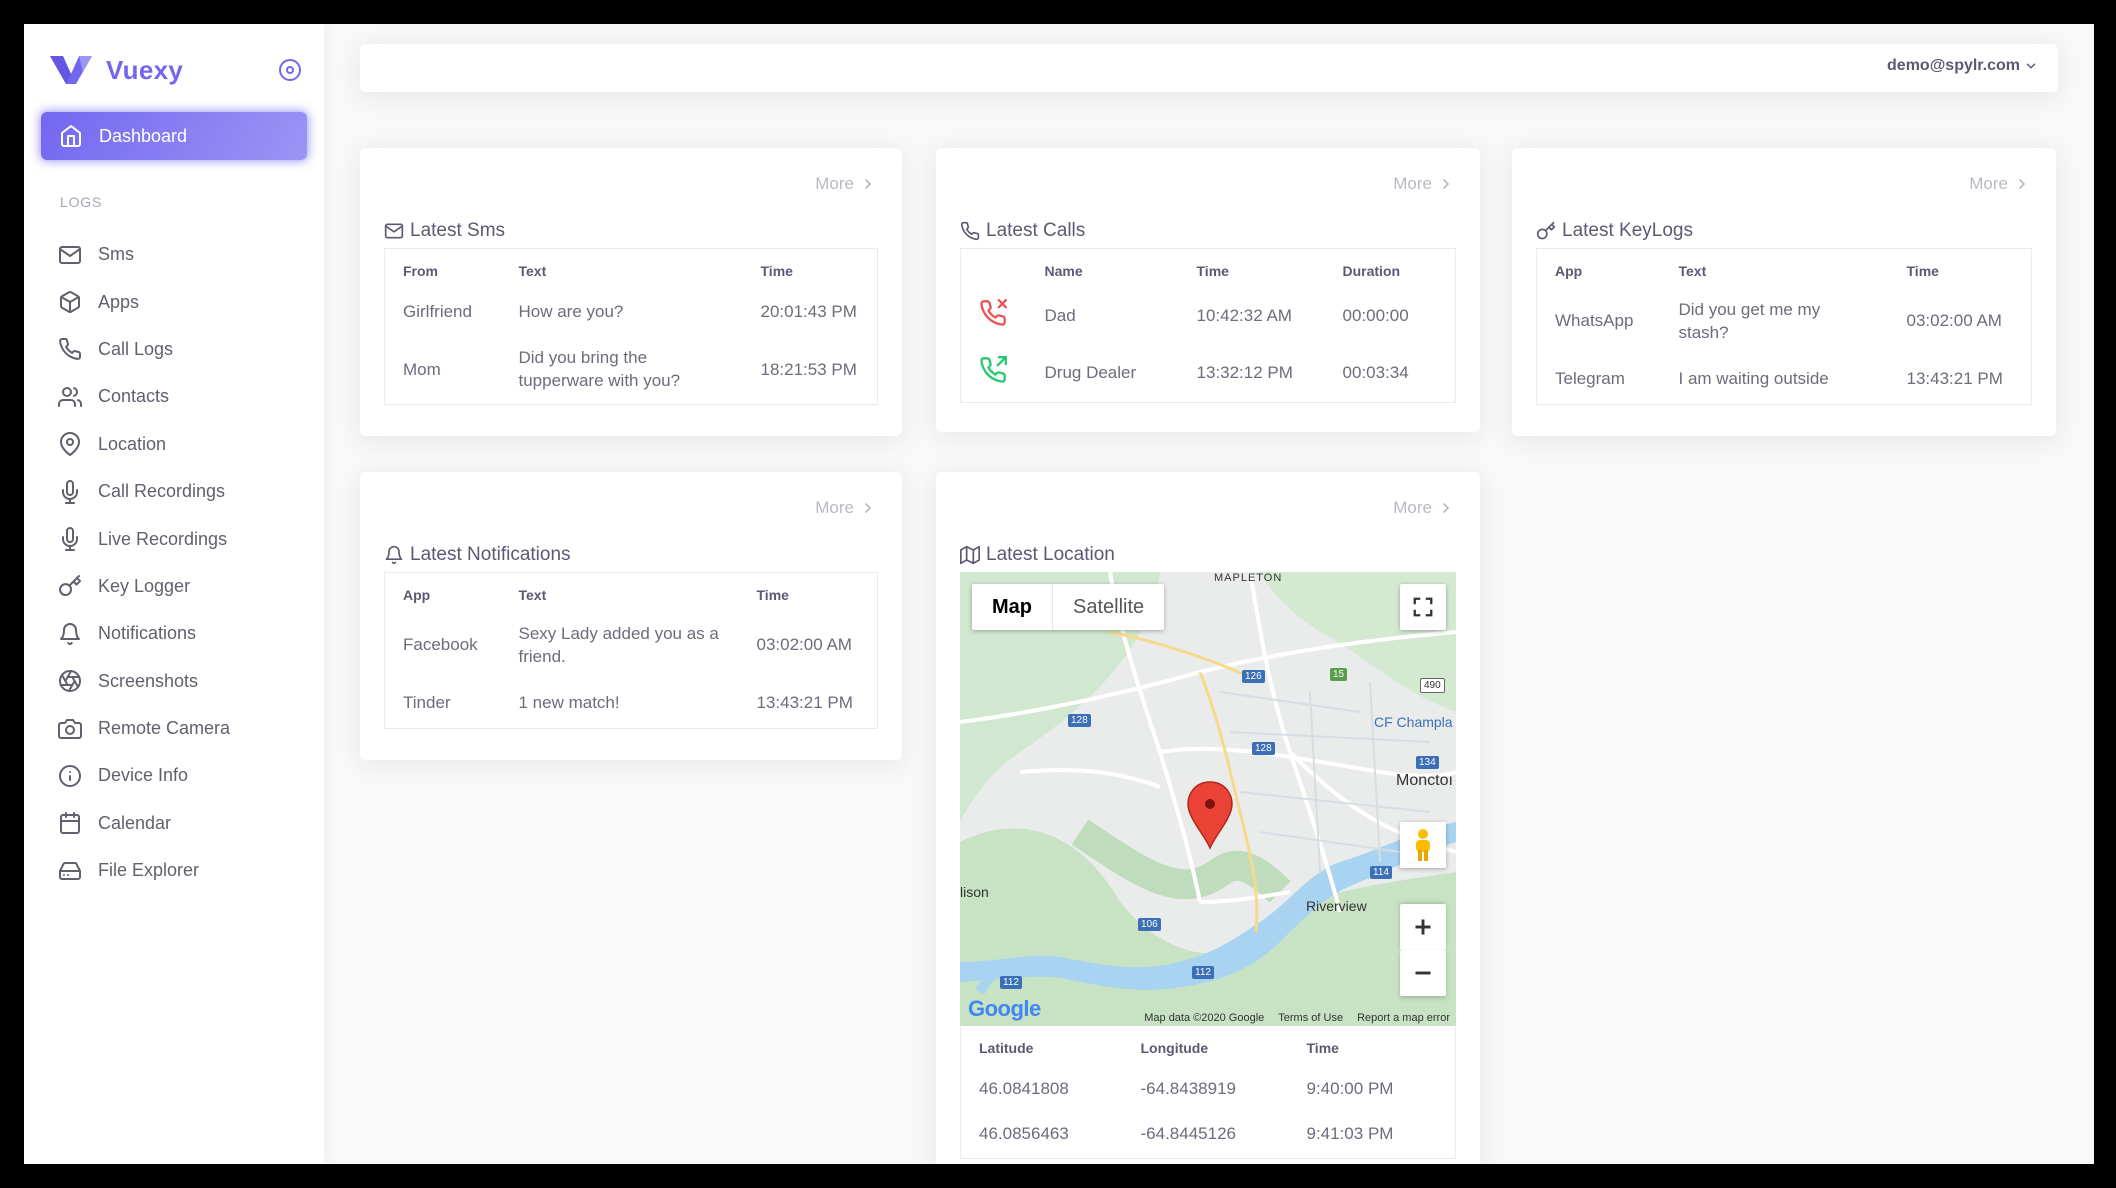  Describe the element at coordinates (804, 645) in the screenshot. I see `cell-time: 03:02:00 AM` at that location.